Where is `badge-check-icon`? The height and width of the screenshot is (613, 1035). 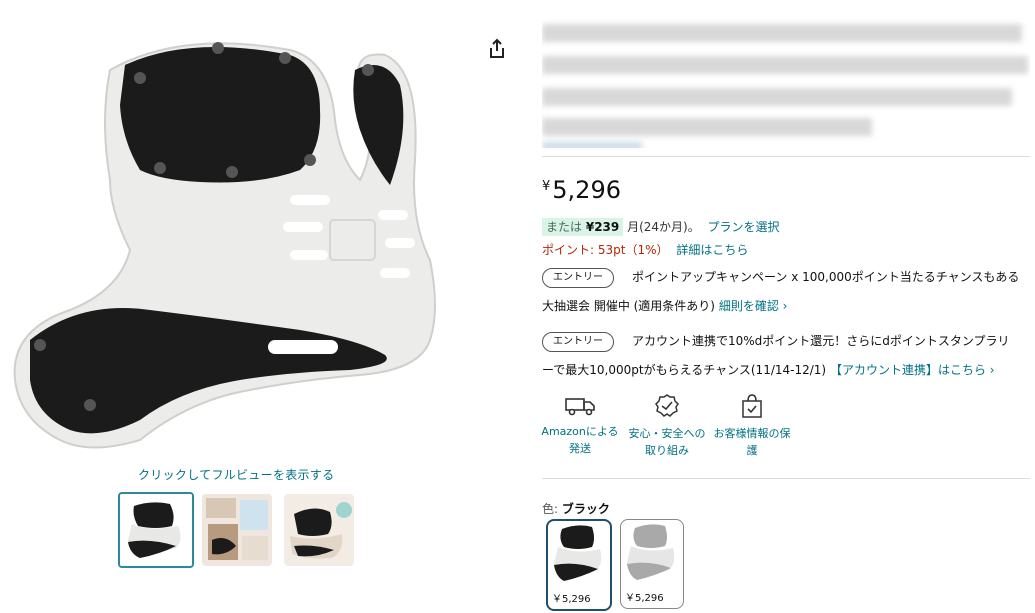 badge-check-icon is located at coordinates (667, 405).